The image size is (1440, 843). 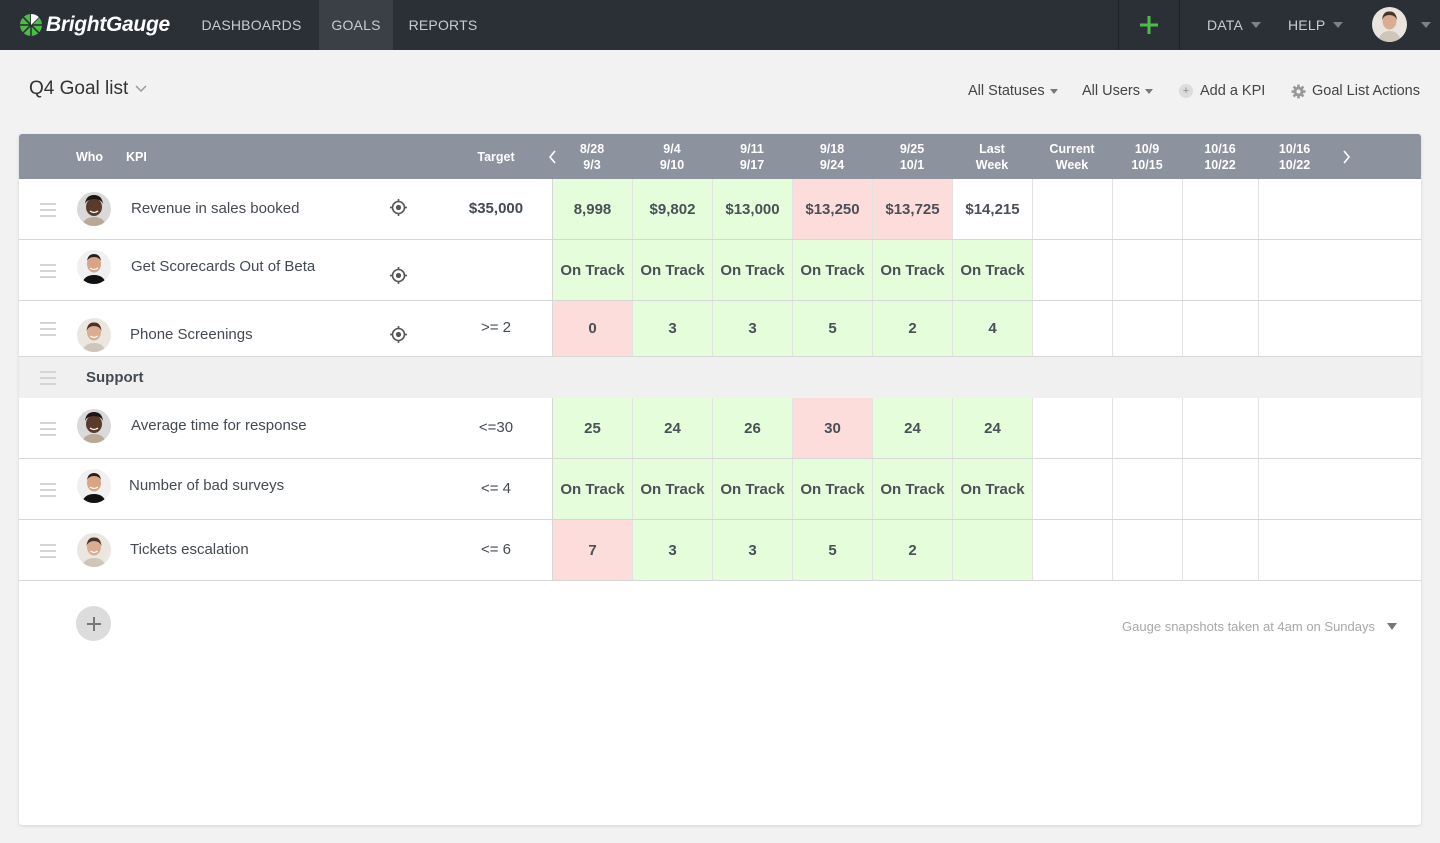 I want to click on value-cell: 4, so click(x=992, y=328).